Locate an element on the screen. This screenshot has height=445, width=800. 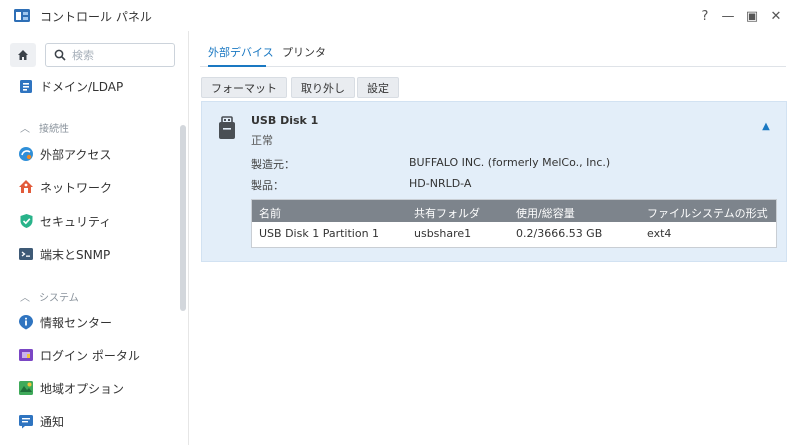
sidebar-item-login-portal: ログイン ポータル is located at coordinates (90, 355).